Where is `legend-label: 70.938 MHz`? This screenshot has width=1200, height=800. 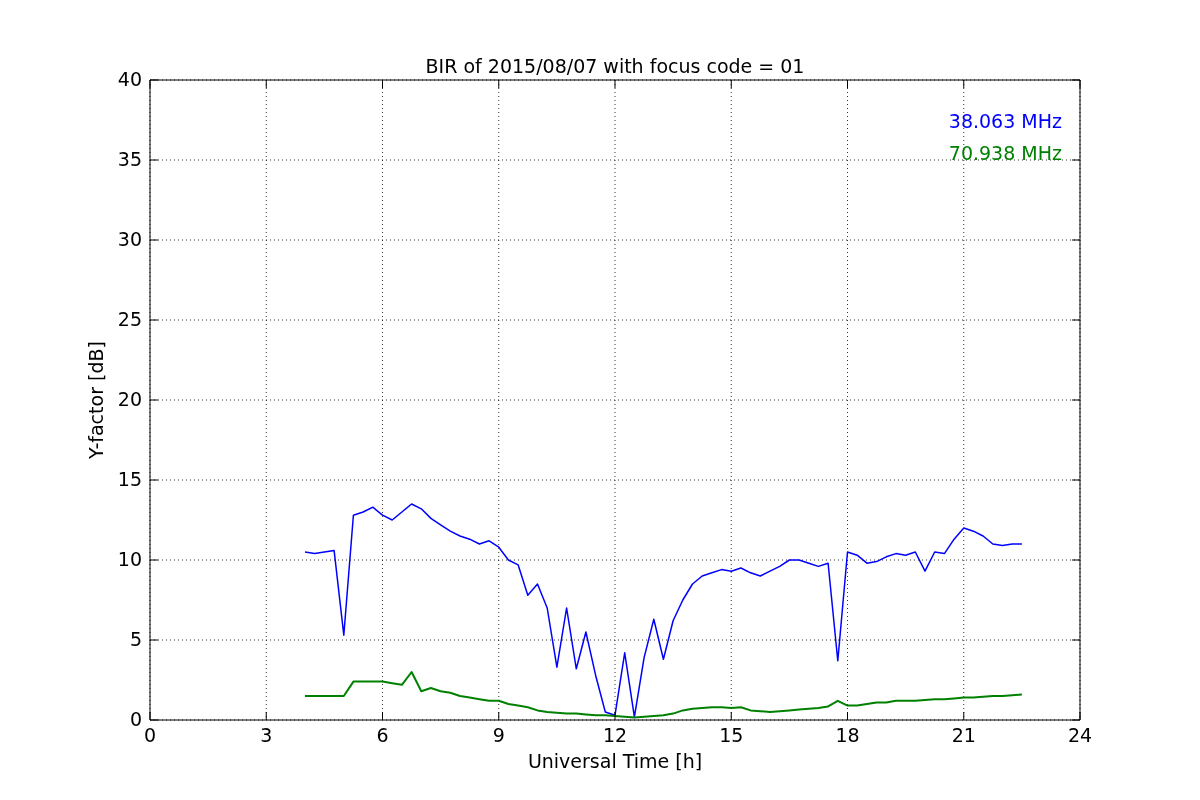 legend-label: 70.938 MHz is located at coordinates (1005, 153).